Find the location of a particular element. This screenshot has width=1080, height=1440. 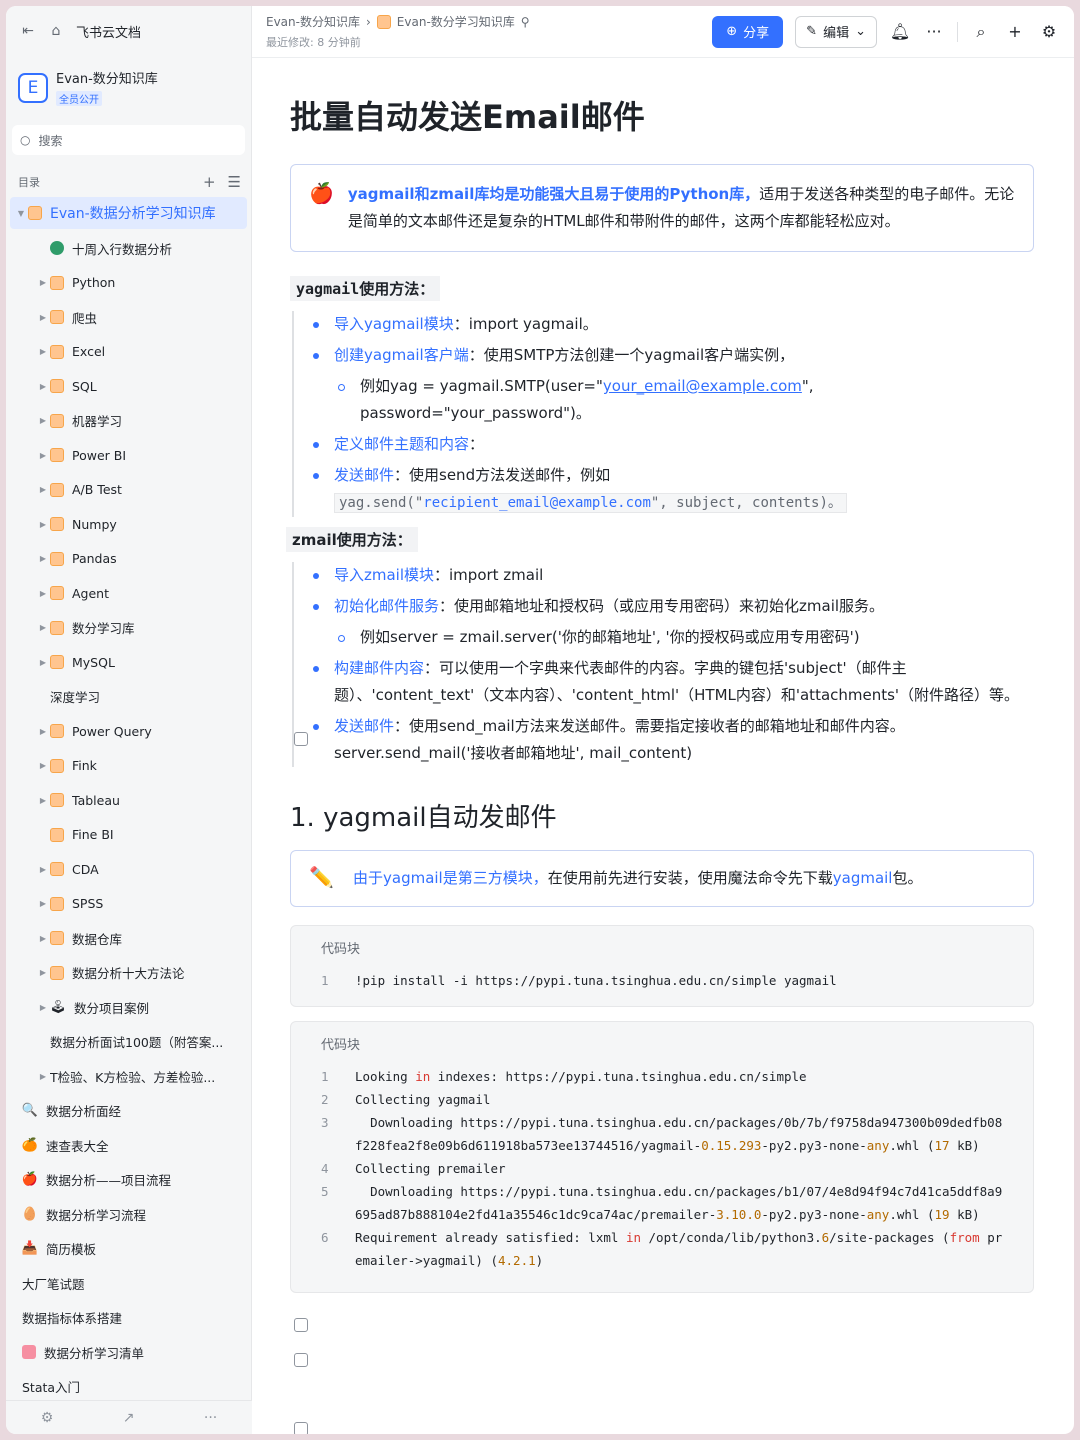

breadcrumb-kb: Evan-数分知识库 is located at coordinates (313, 21).